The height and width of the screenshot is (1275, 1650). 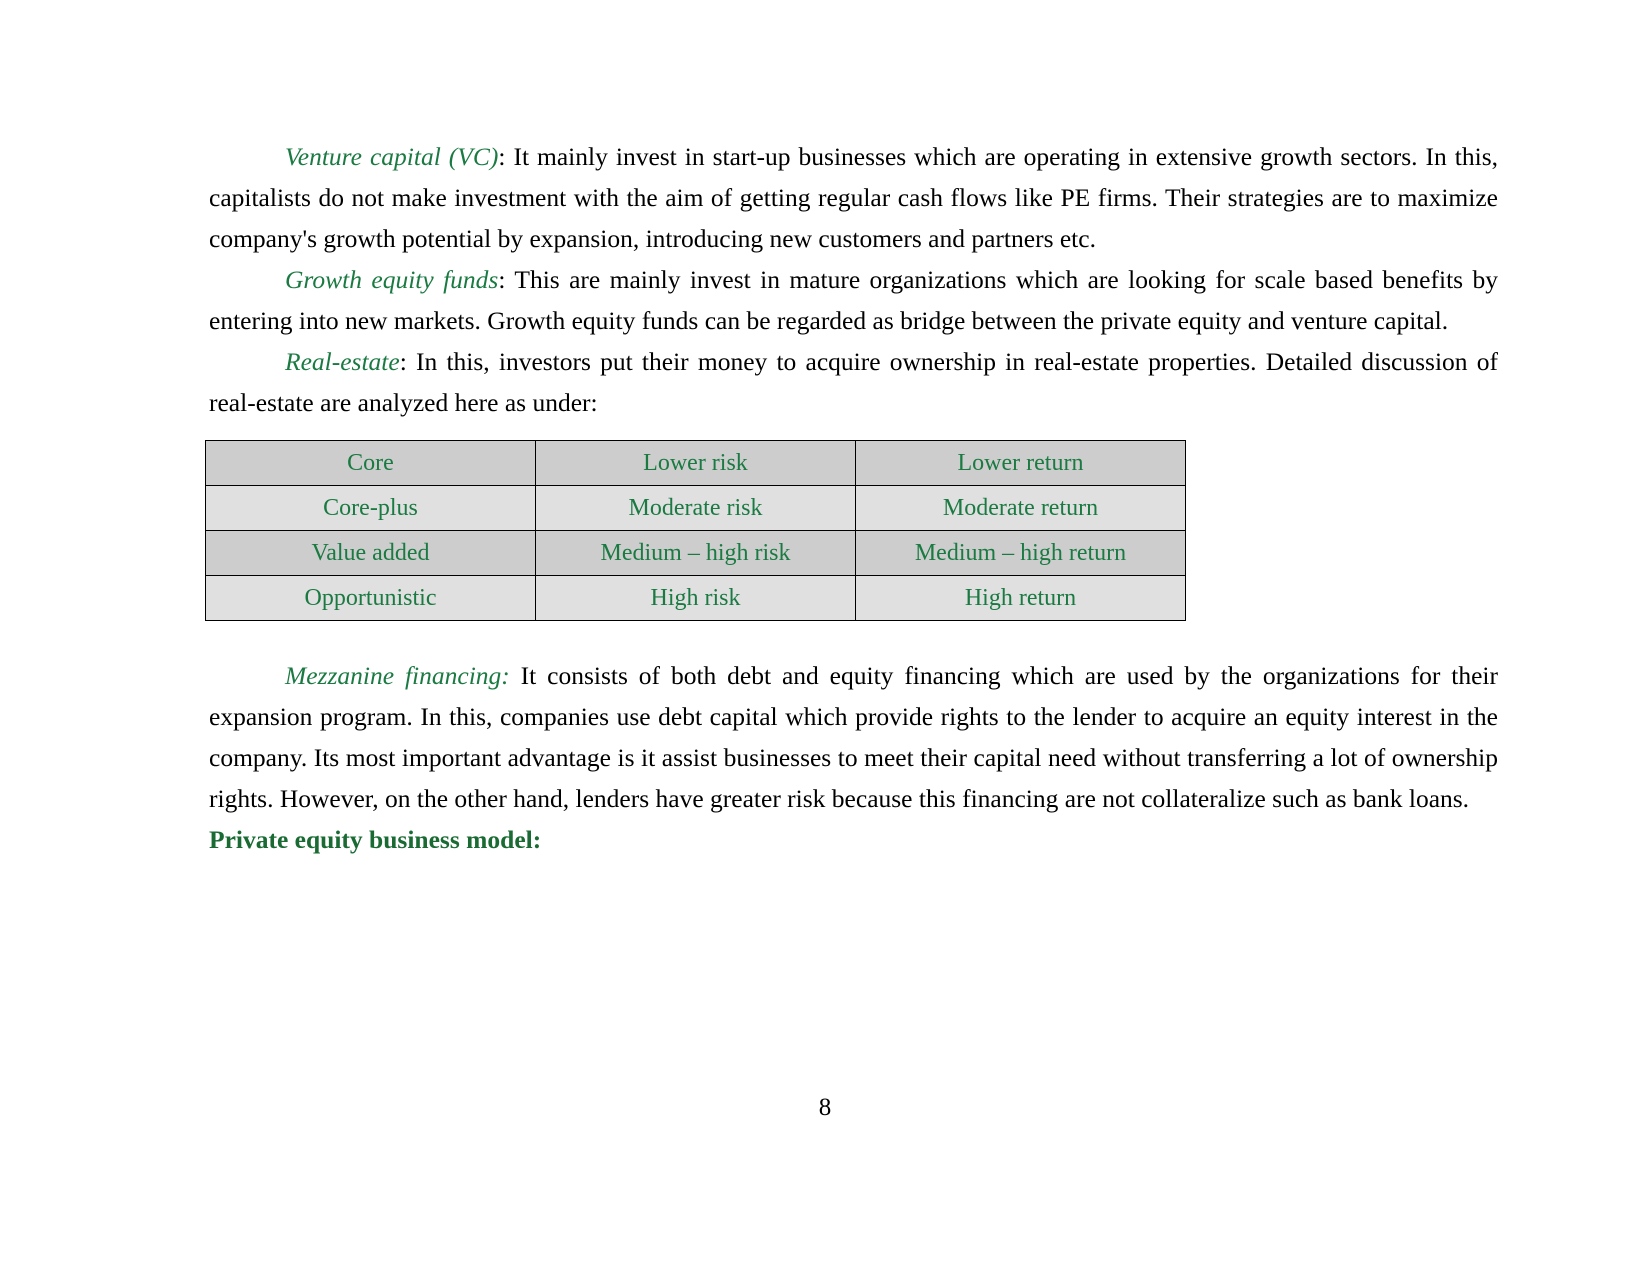 I want to click on paragraph-lead-term: Mezzanine financing:, so click(x=397, y=675).